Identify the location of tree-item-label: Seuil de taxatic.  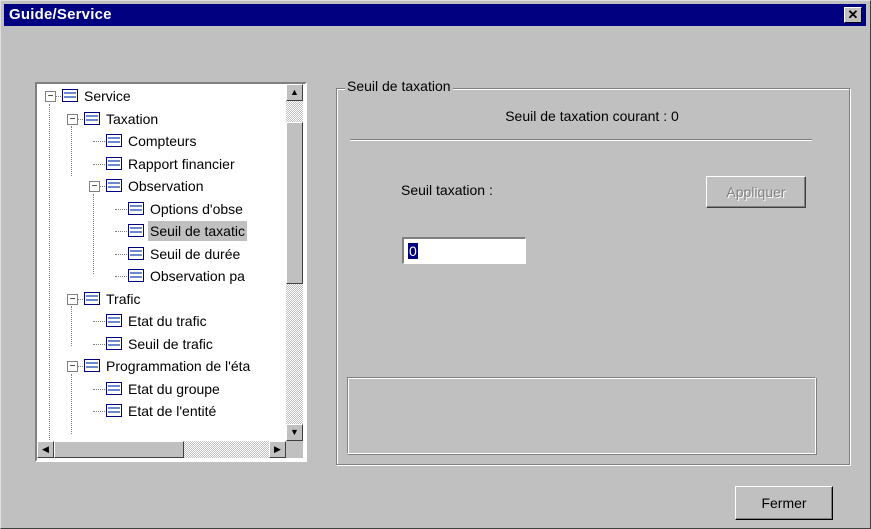
(197, 231).